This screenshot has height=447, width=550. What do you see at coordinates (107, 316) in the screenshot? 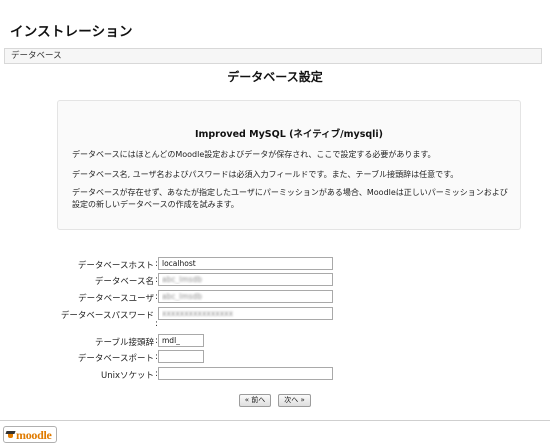
I see `db-password-label: データベースパスワード` at bounding box center [107, 316].